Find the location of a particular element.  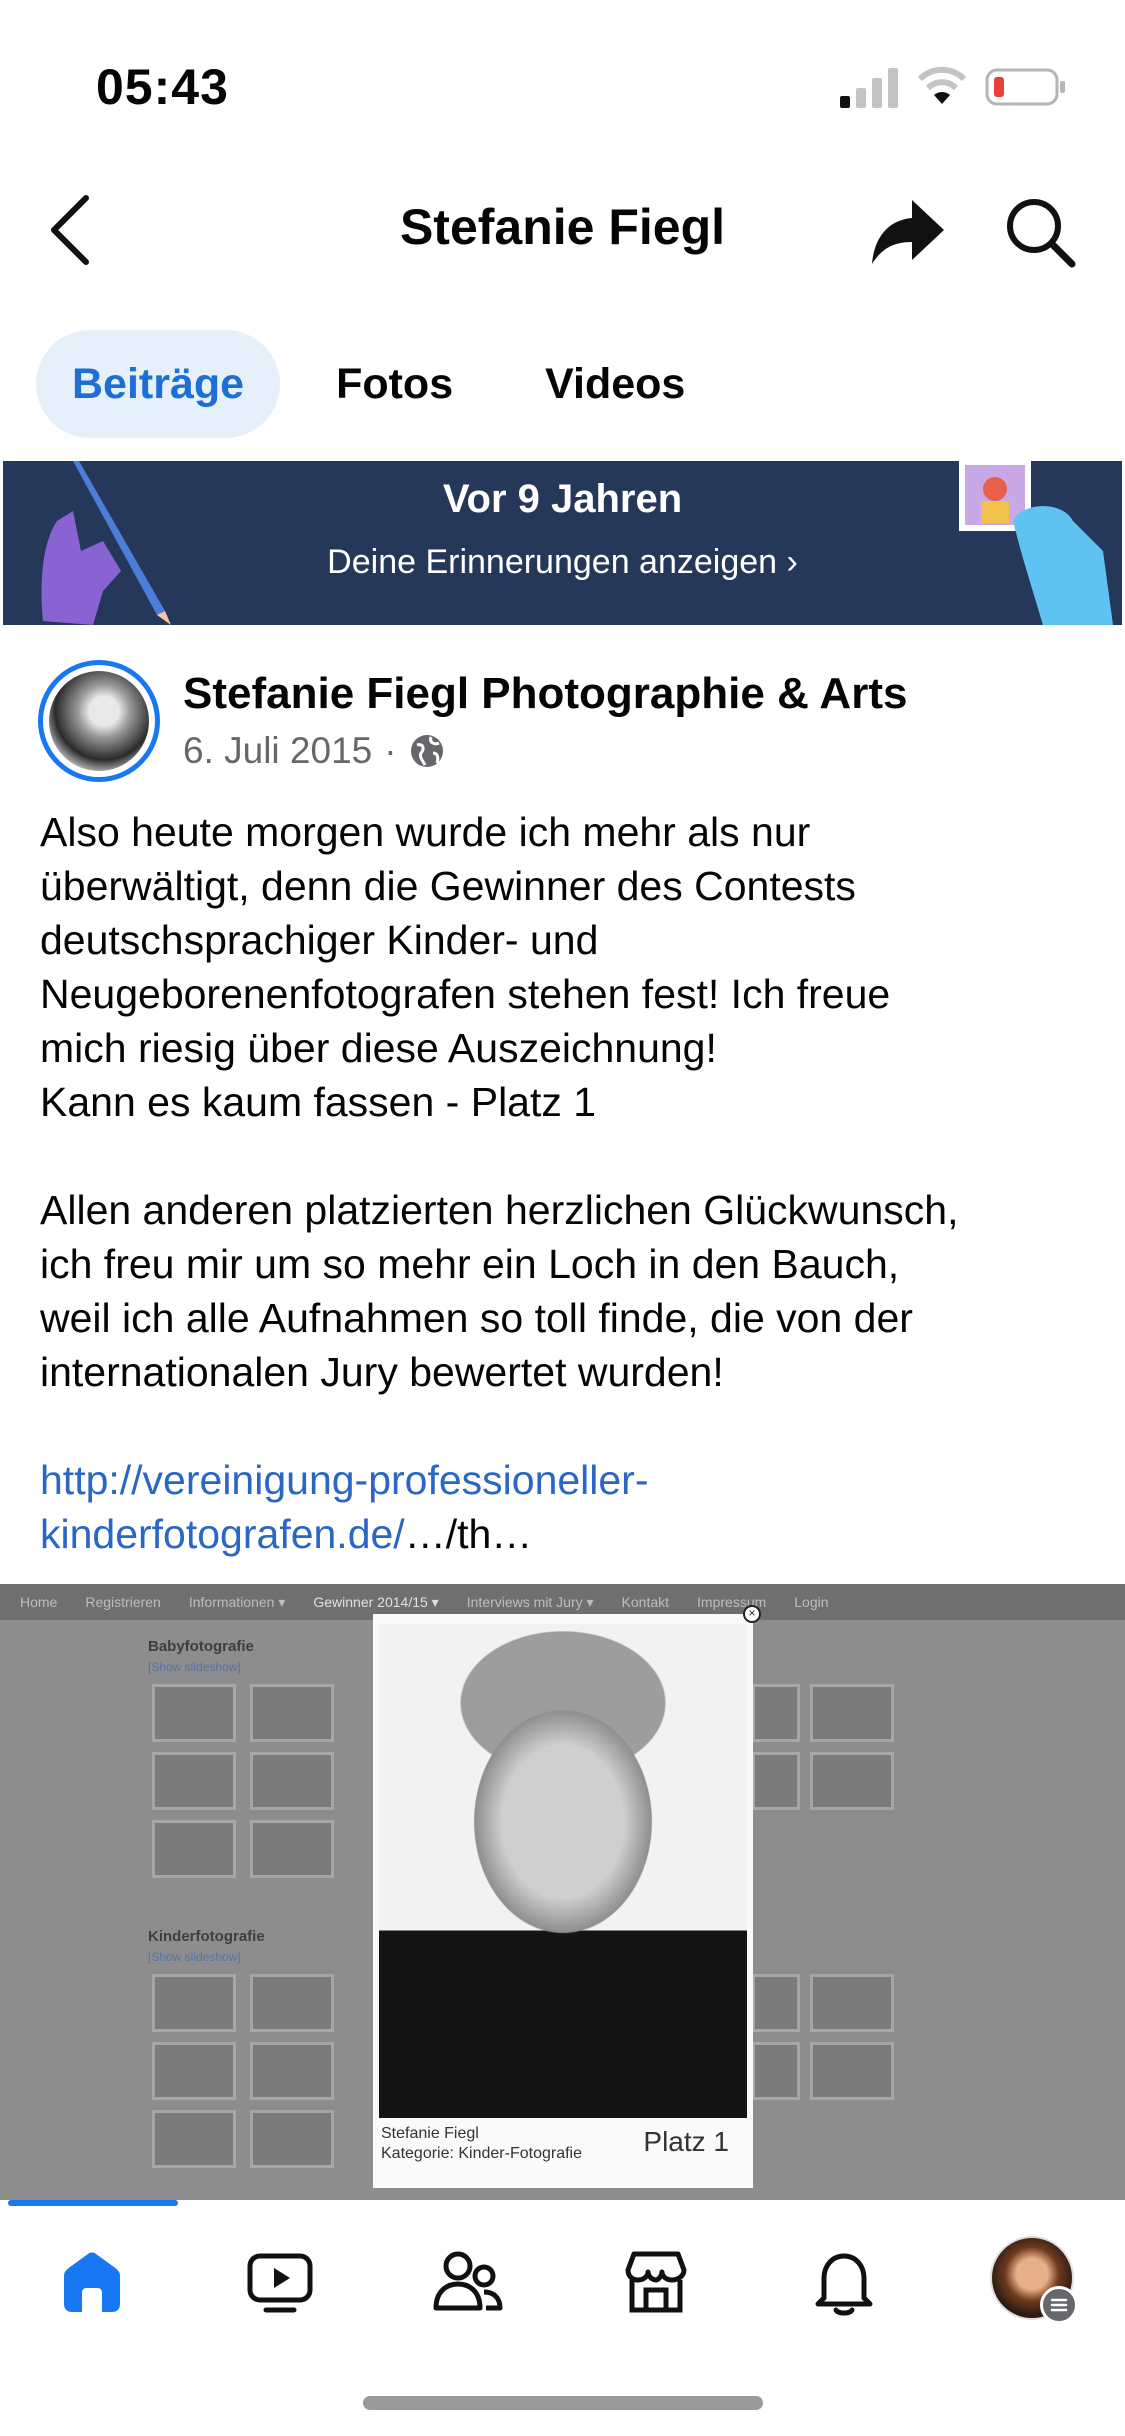

memories-title: Vor 9 Jahren is located at coordinates (562, 499).